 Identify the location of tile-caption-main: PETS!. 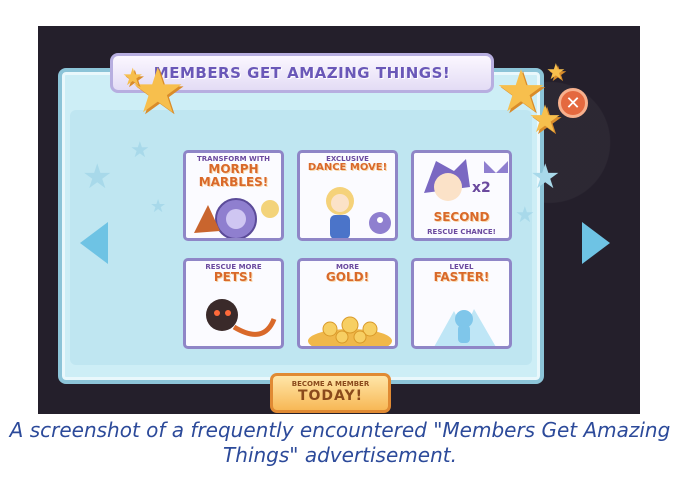
(233, 277).